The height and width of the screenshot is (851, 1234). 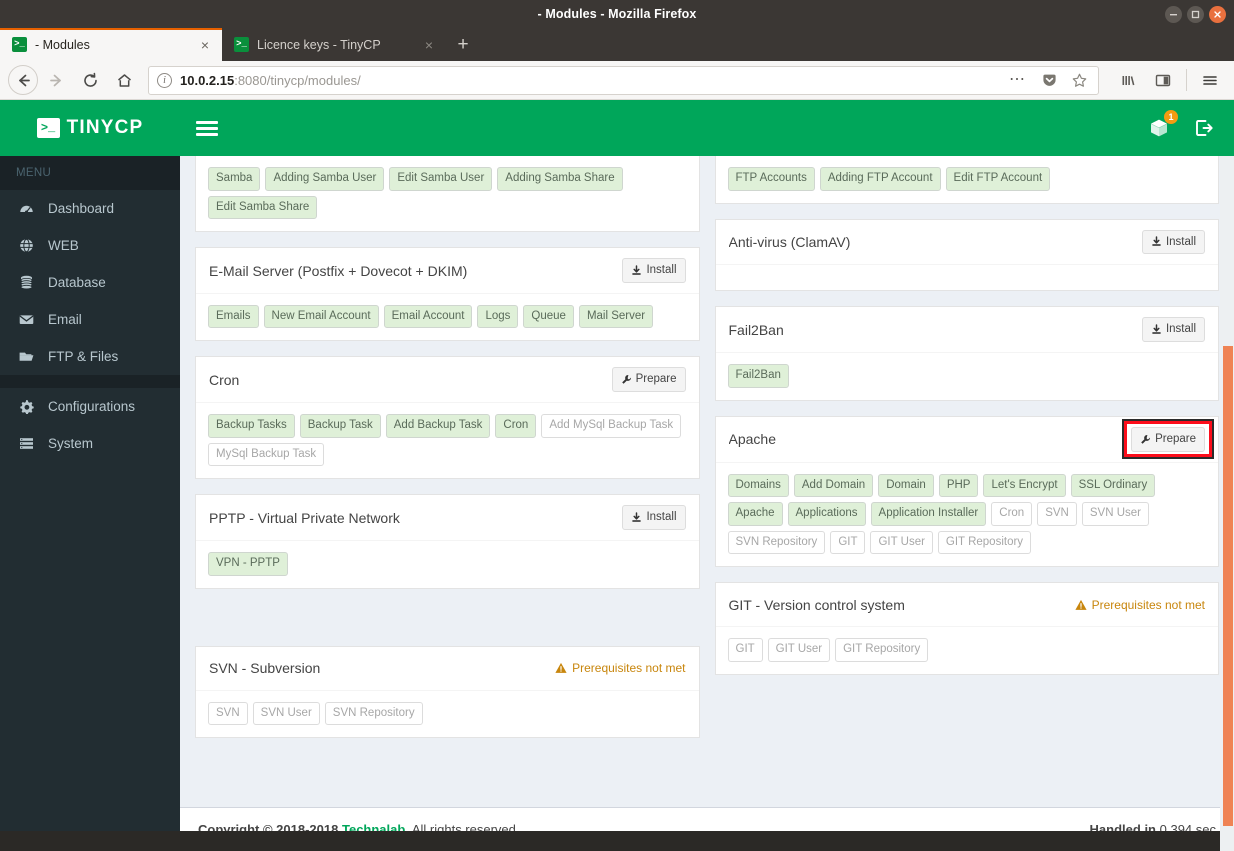 What do you see at coordinates (90, 356) in the screenshot?
I see `sidebar-item-ftp-files: FTP & Files` at bounding box center [90, 356].